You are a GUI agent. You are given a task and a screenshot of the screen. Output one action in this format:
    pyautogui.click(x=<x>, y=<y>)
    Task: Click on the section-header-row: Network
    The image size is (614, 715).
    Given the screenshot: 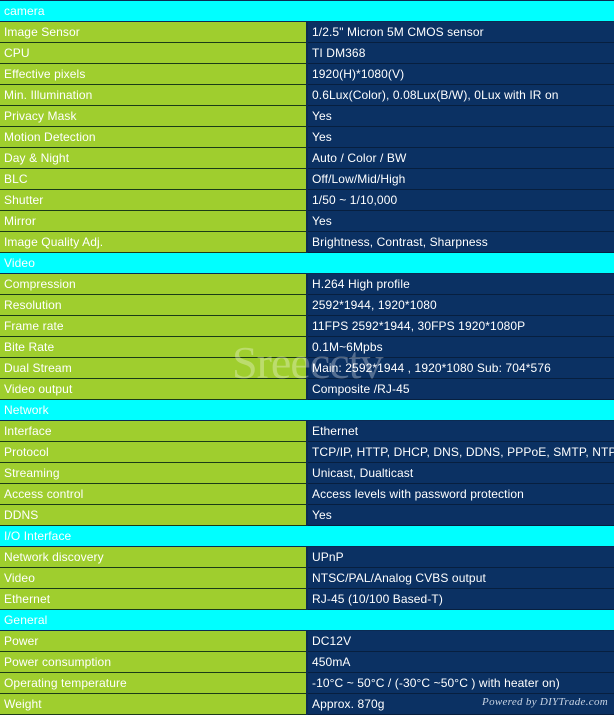 What is the action you would take?
    pyautogui.click(x=307, y=410)
    